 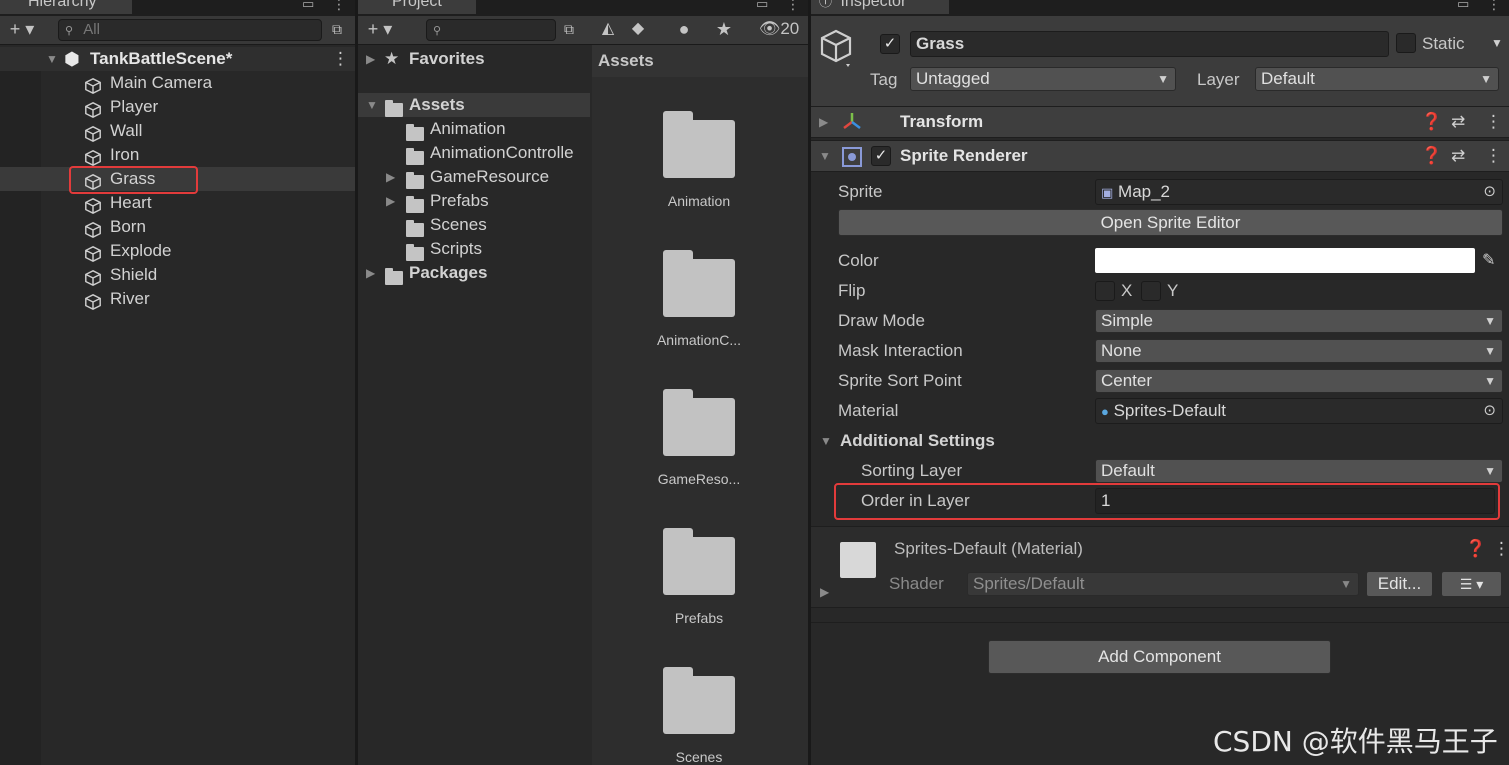 What do you see at coordinates (372, 105) in the screenshot?
I see `assets-expand-arrow-icon: ▼` at bounding box center [372, 105].